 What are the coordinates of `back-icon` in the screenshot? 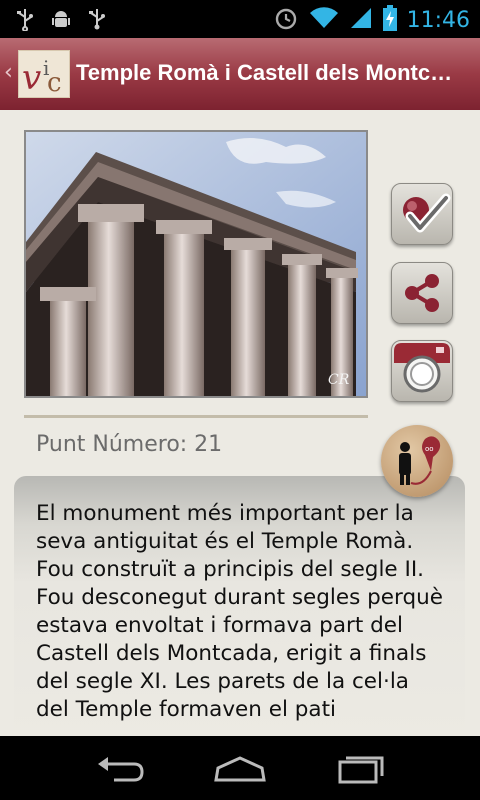 It's located at (120, 770).